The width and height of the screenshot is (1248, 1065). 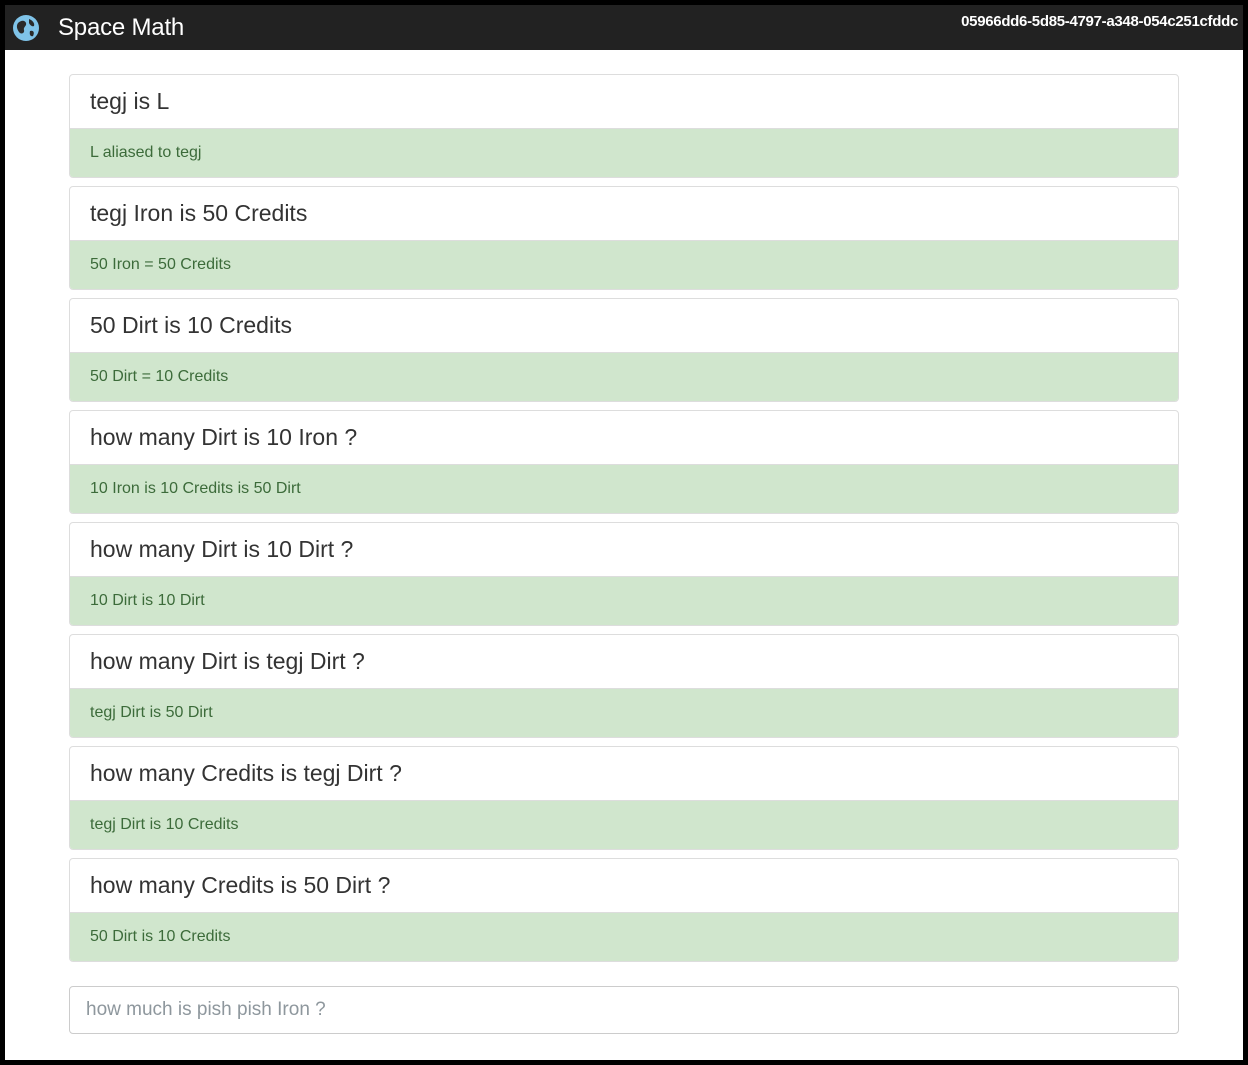 I want to click on result-answer: tegj Dirt is 50 Dirt, so click(x=624, y=713).